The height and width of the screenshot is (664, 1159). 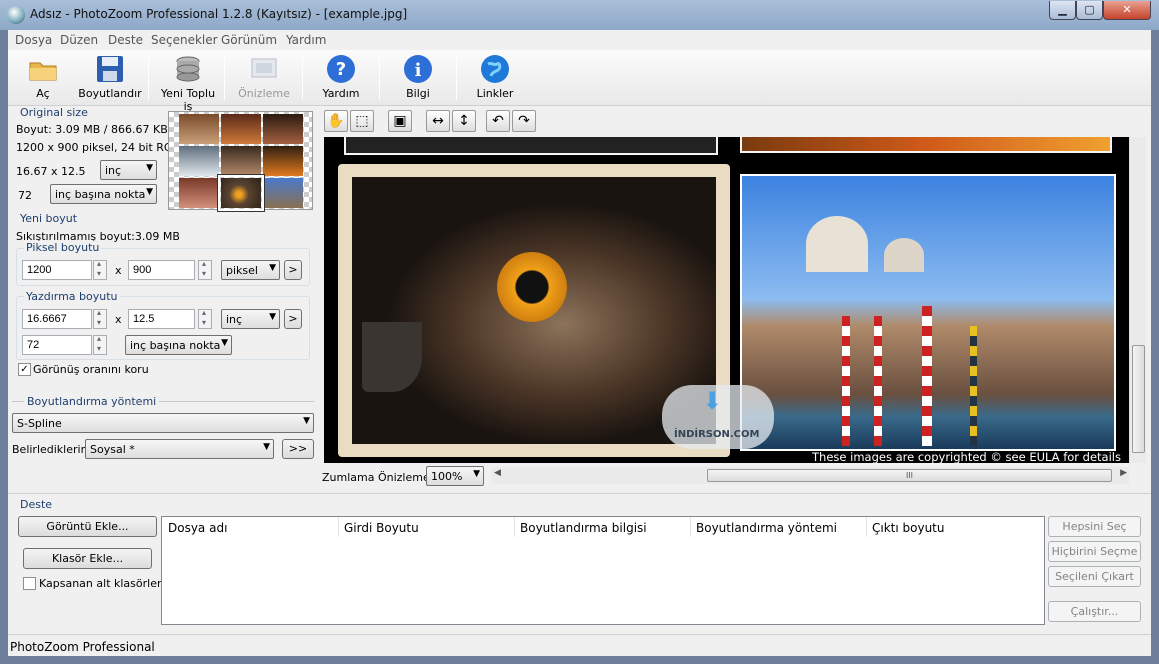 What do you see at coordinates (579, 493) in the screenshot?
I see `divider` at bounding box center [579, 493].